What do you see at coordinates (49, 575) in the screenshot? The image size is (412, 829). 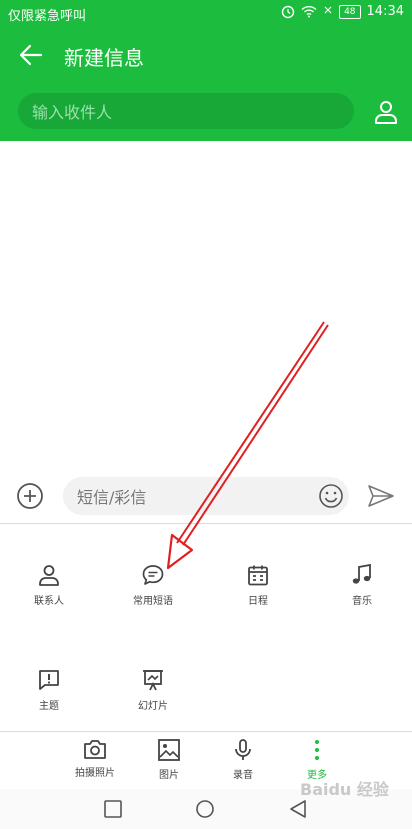 I see `contact-icon` at bounding box center [49, 575].